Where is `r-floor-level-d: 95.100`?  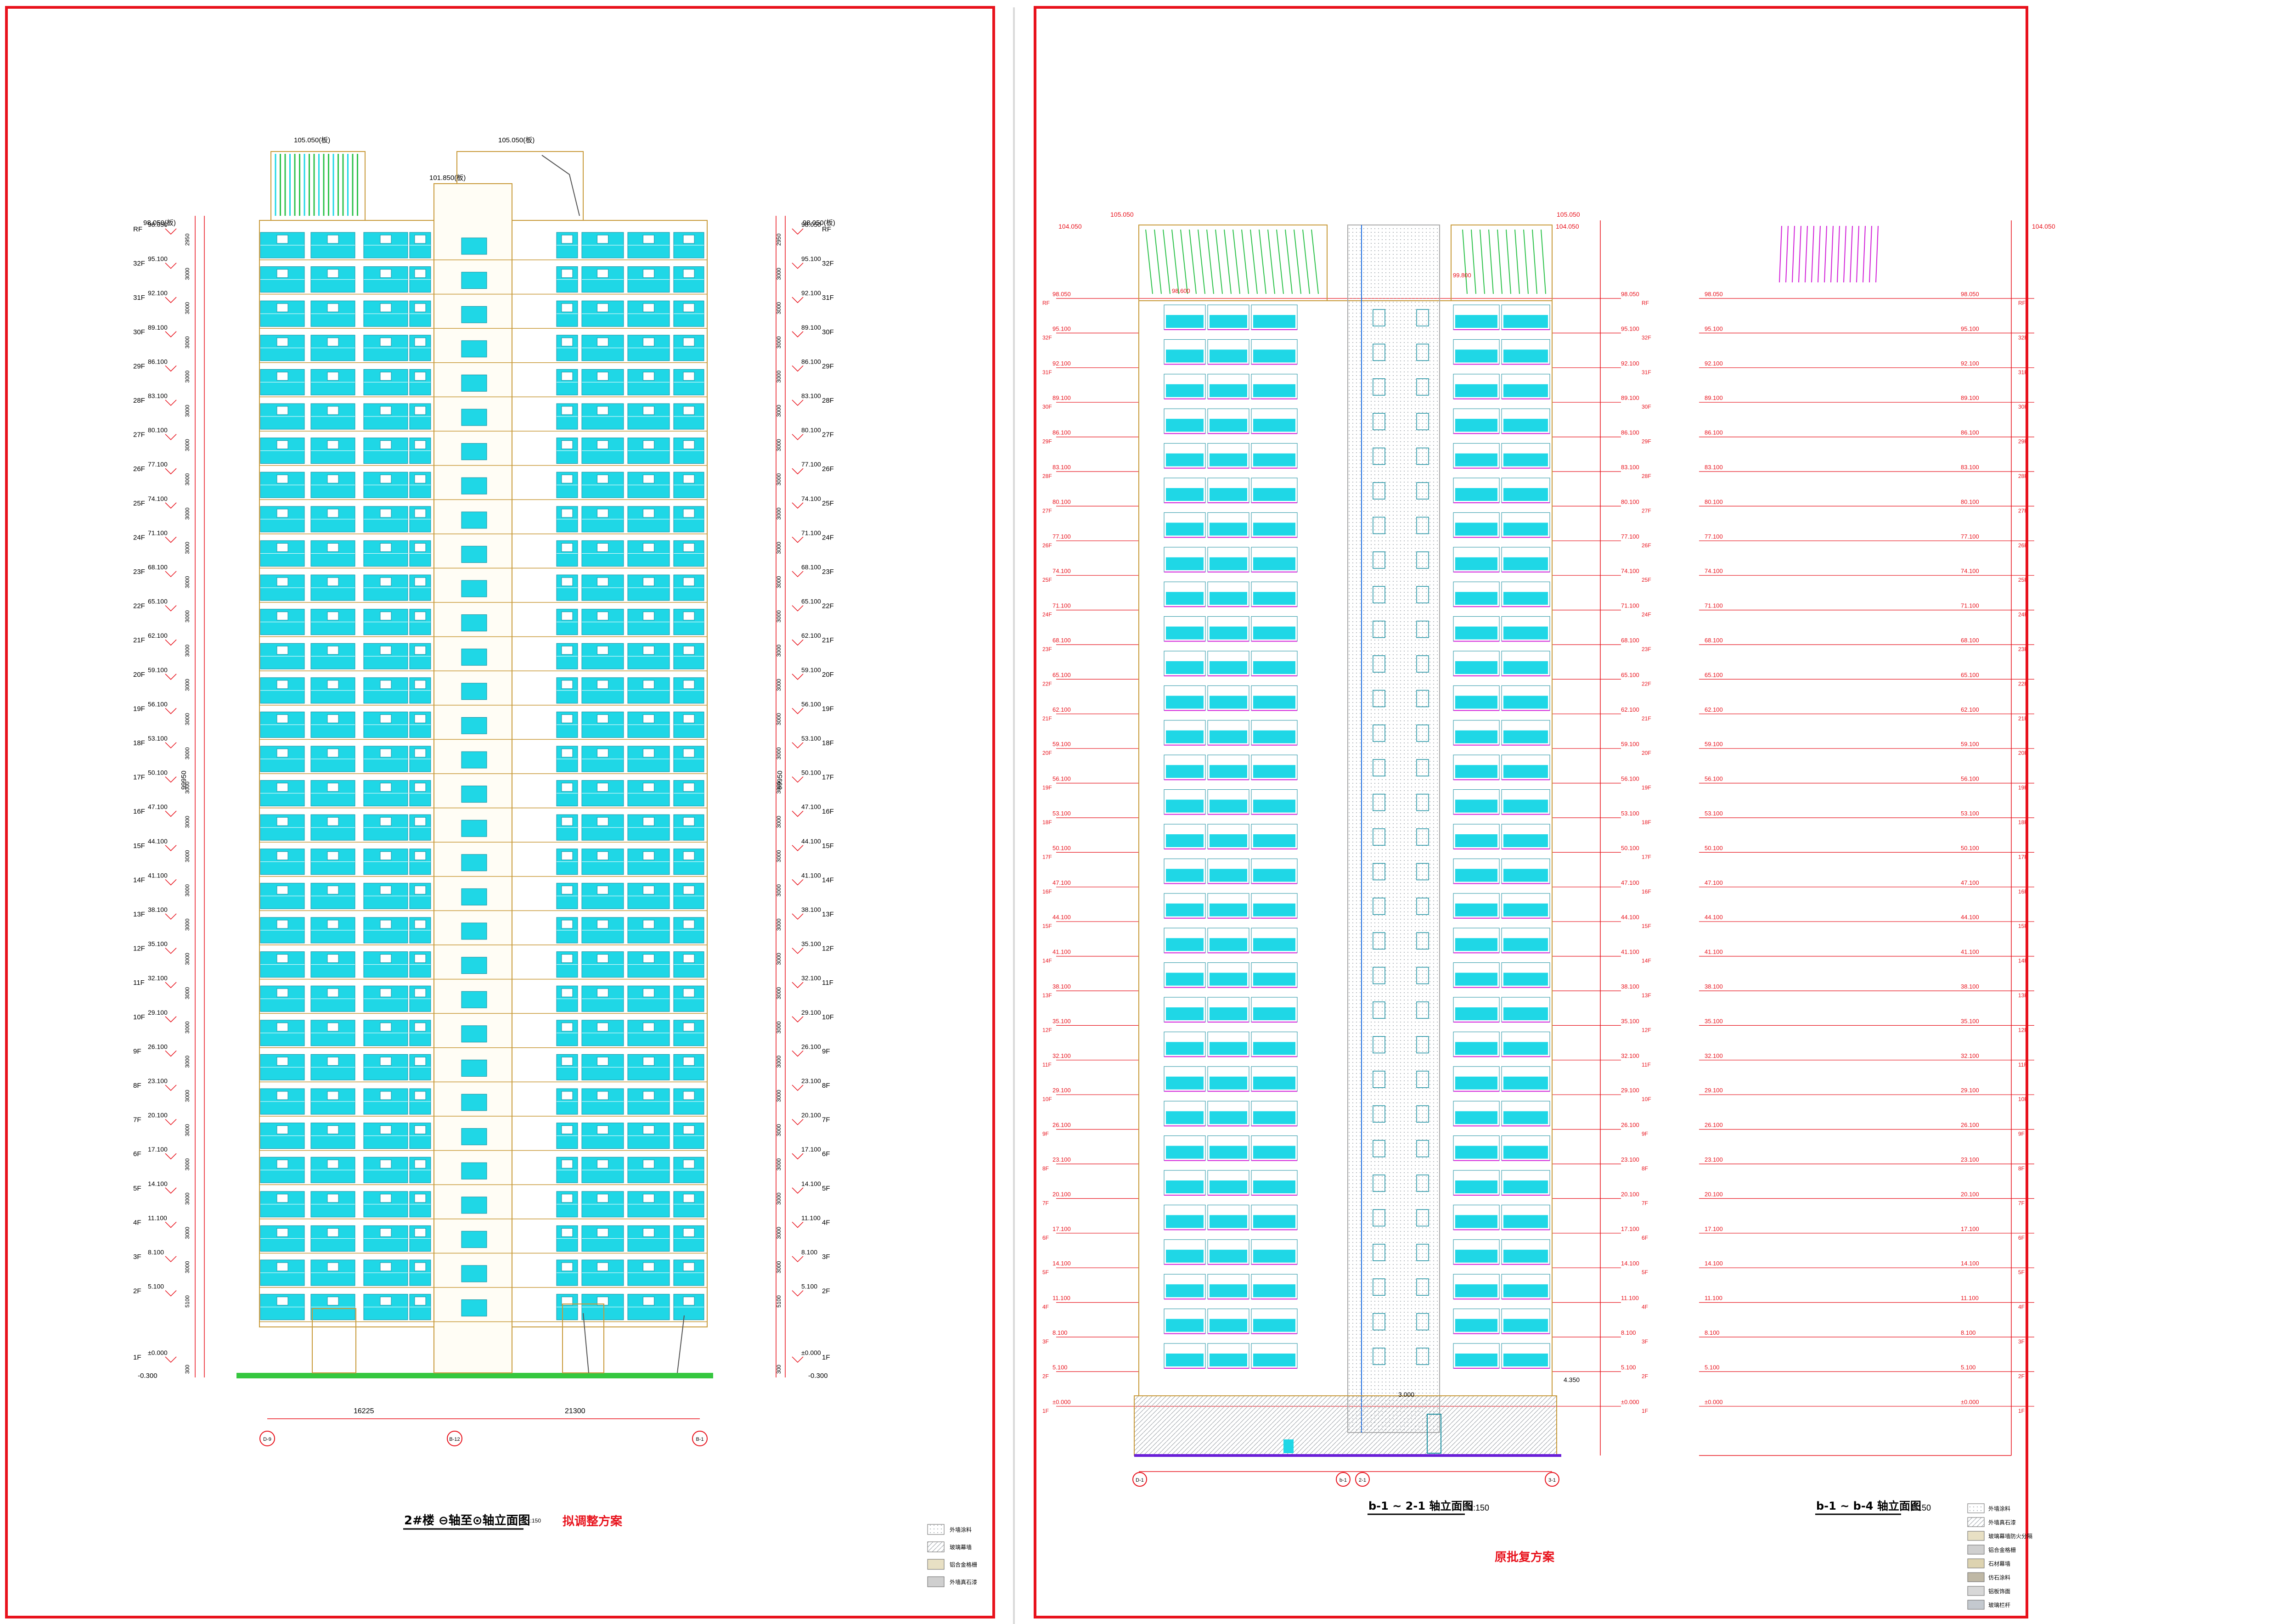
r-floor-level-d: 95.100 is located at coordinates (1970, 328).